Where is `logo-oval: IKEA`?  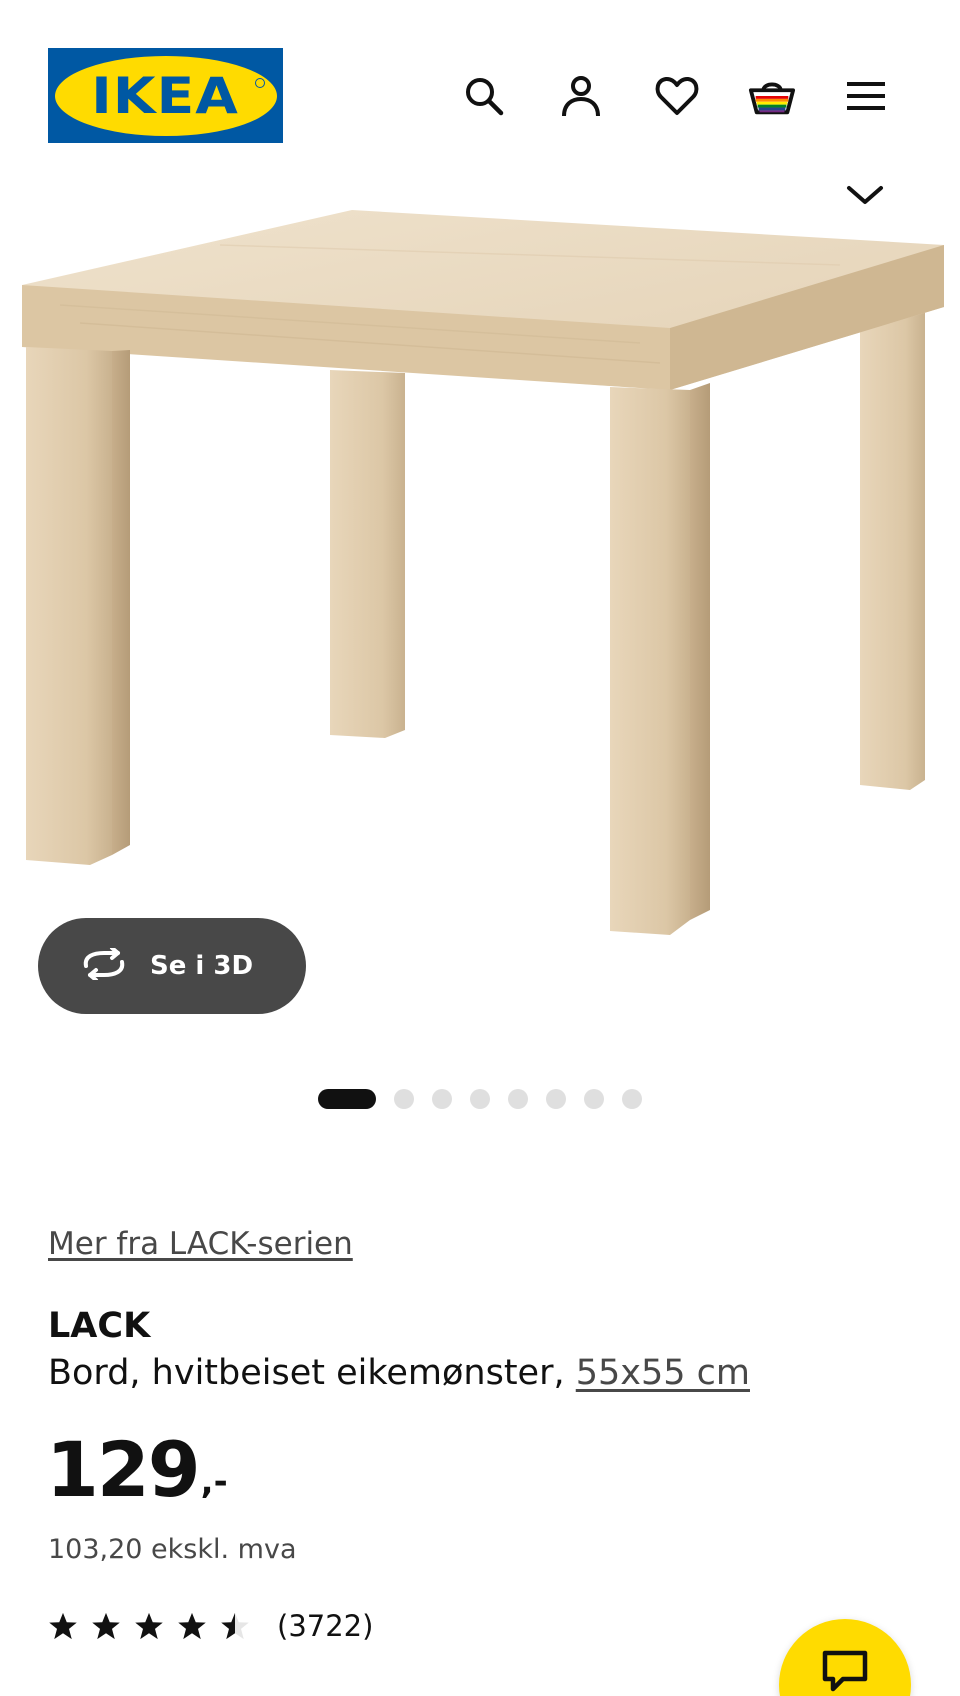 logo-oval: IKEA is located at coordinates (165, 95).